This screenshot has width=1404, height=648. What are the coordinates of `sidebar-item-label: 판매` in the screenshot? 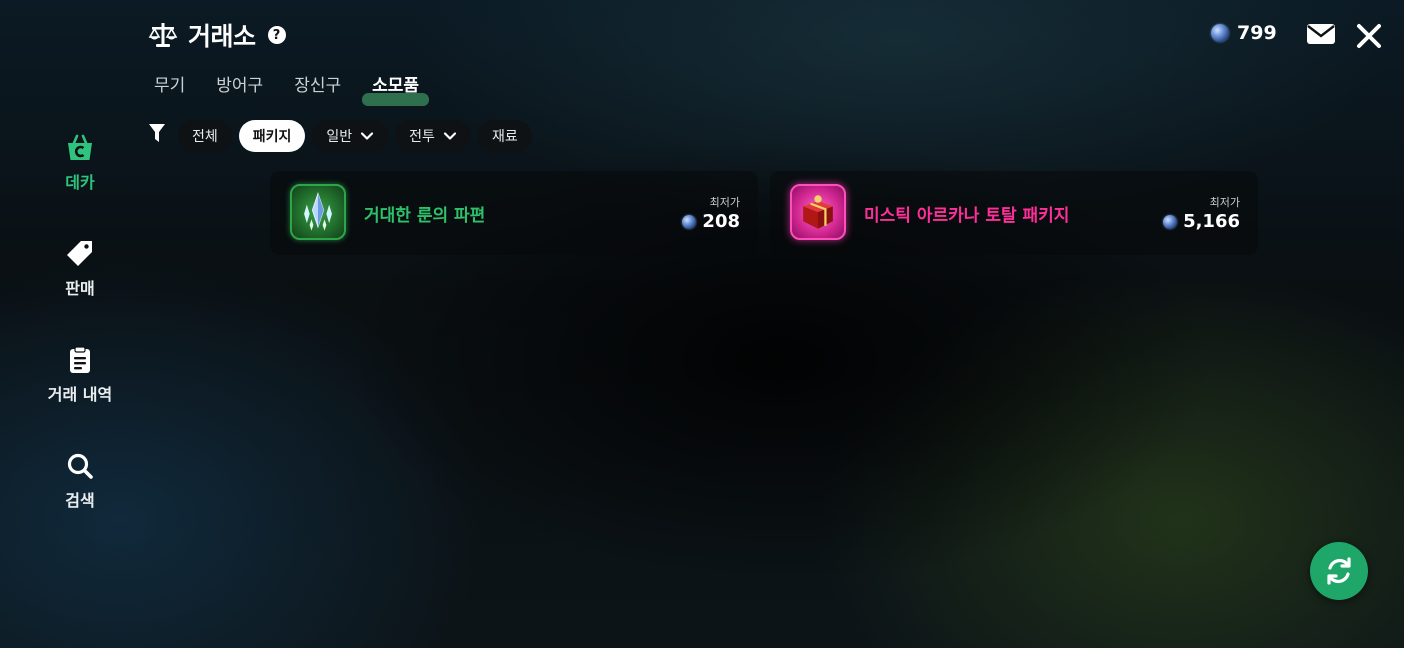 It's located at (80, 288).